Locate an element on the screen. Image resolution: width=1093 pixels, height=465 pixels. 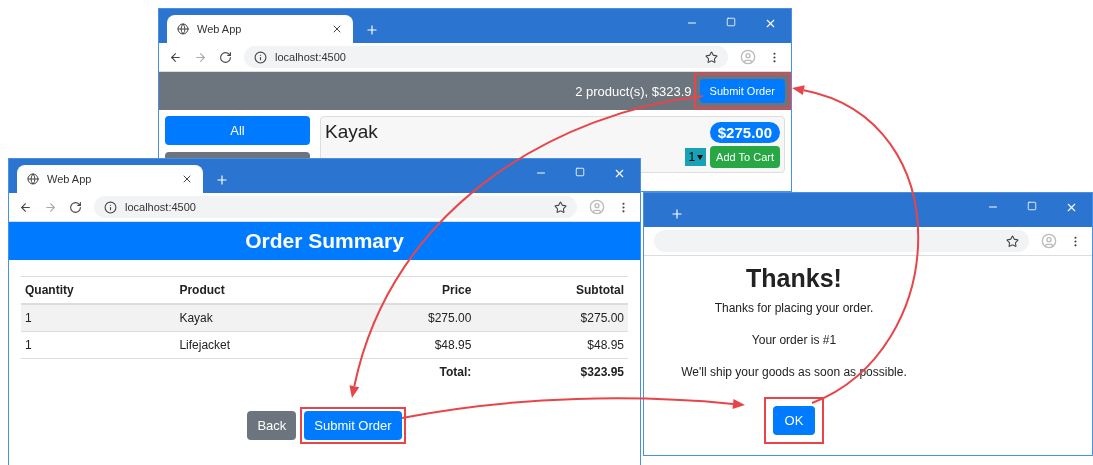
message-text: Thanks for placing your order. is located at coordinates (794, 308).